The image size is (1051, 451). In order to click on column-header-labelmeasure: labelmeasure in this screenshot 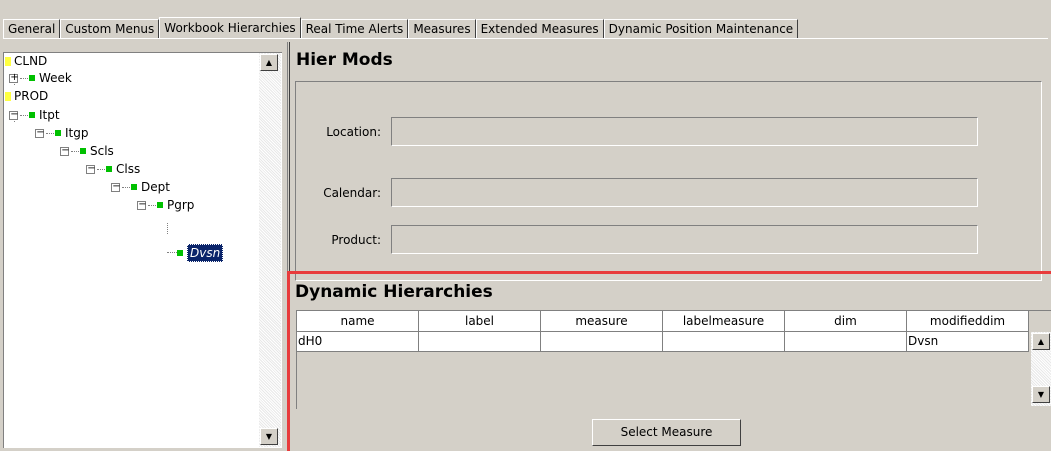, I will do `click(724, 321)`.